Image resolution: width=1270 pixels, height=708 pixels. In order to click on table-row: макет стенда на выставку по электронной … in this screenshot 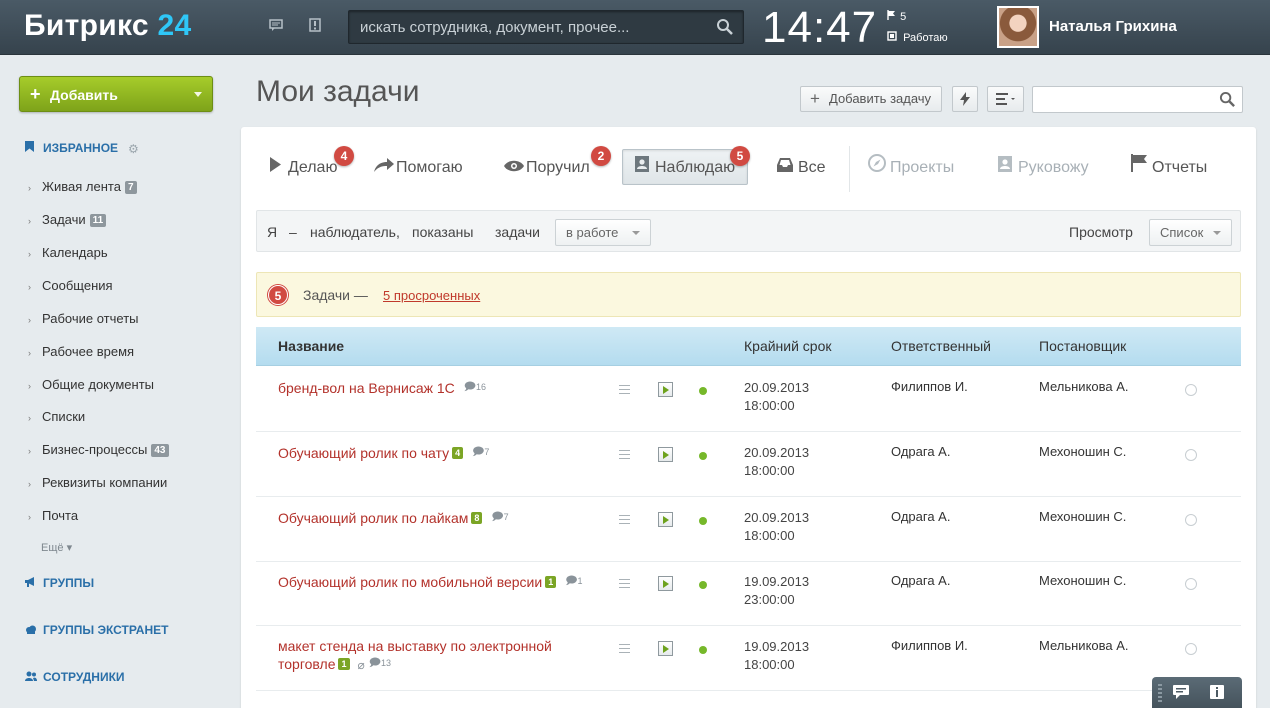, I will do `click(748, 658)`.